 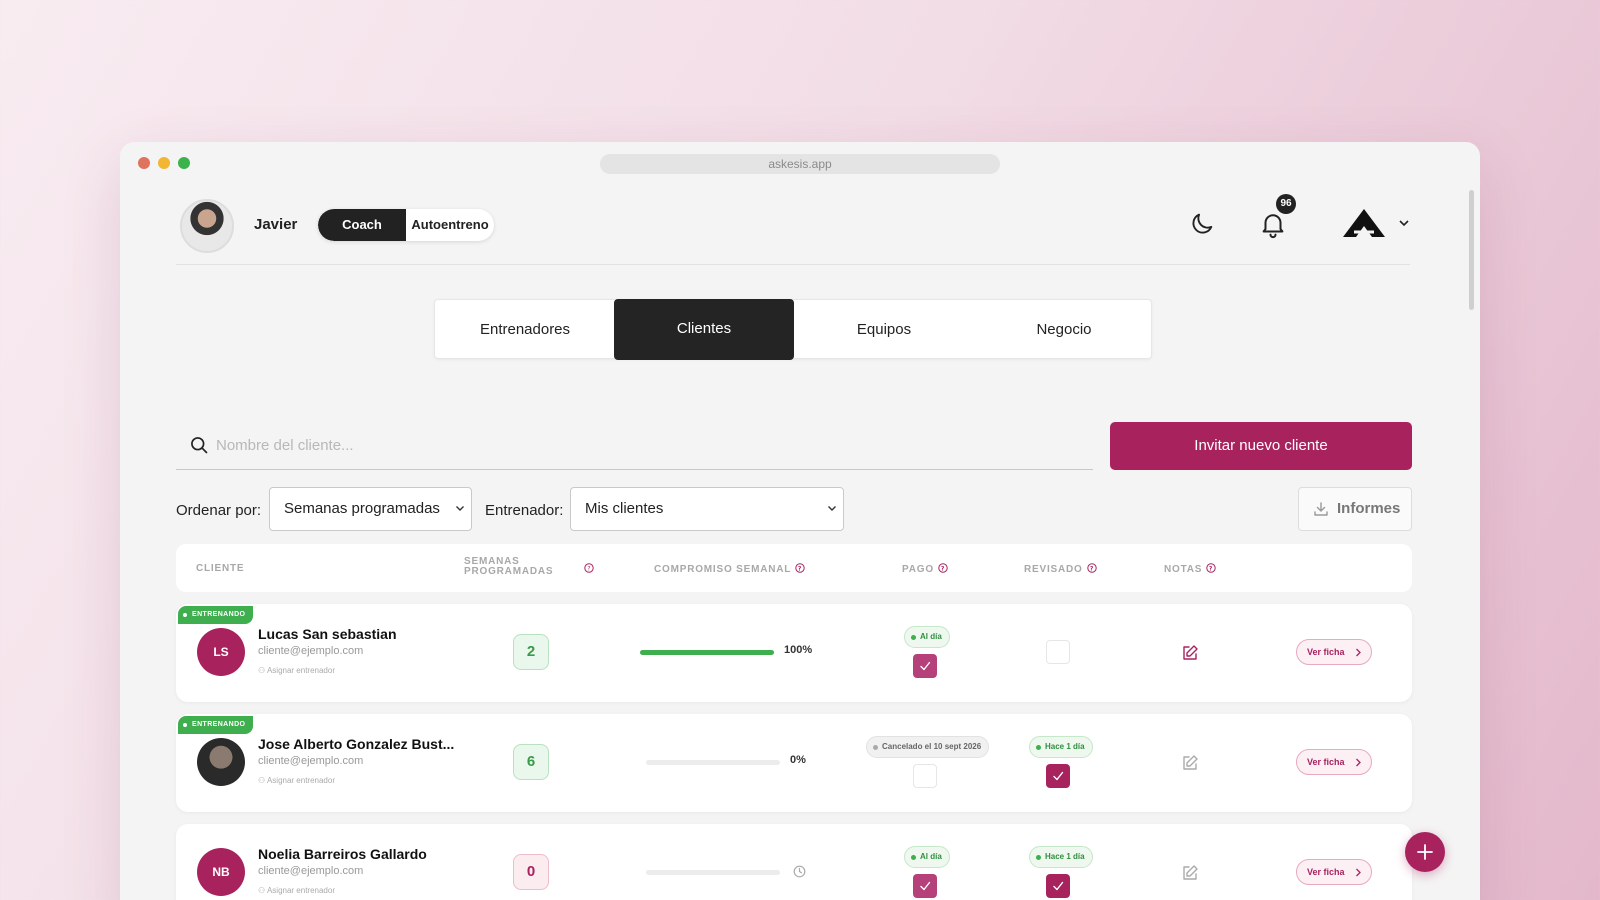 I want to click on sort-select-value: Semanas programadas, so click(x=362, y=508).